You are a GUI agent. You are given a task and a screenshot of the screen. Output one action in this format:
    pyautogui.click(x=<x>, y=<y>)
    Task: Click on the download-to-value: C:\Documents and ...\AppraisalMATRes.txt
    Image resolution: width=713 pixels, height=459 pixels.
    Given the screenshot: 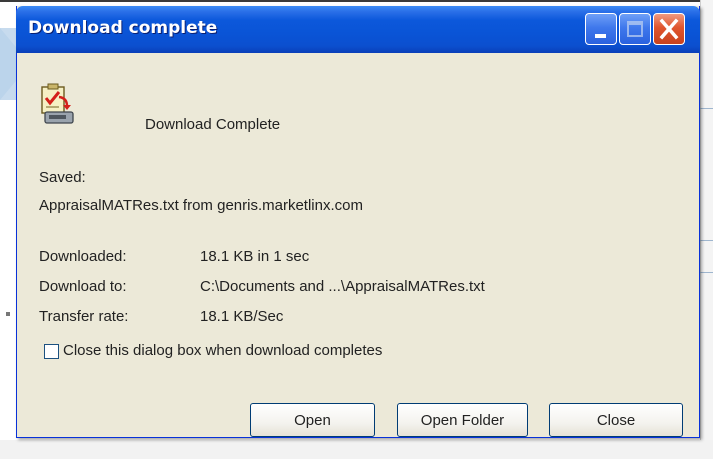 What is the action you would take?
    pyautogui.click(x=342, y=286)
    